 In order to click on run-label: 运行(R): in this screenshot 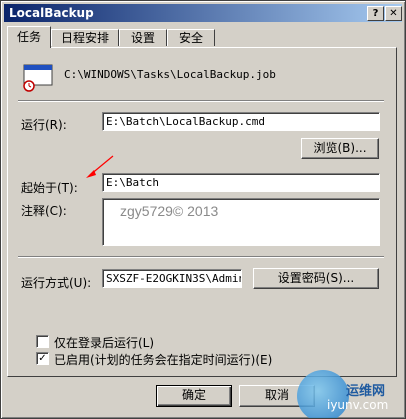, I will do `click(44, 125)`.